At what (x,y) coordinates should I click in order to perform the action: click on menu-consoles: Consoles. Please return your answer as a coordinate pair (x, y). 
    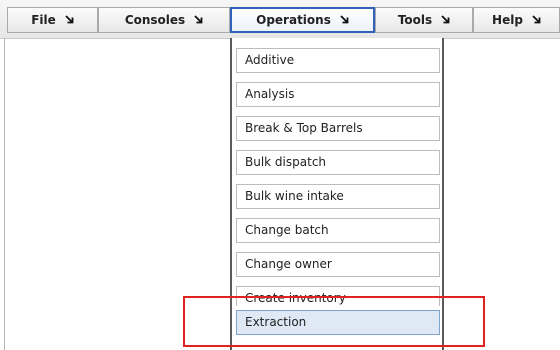
    Looking at the image, I should click on (164, 20).